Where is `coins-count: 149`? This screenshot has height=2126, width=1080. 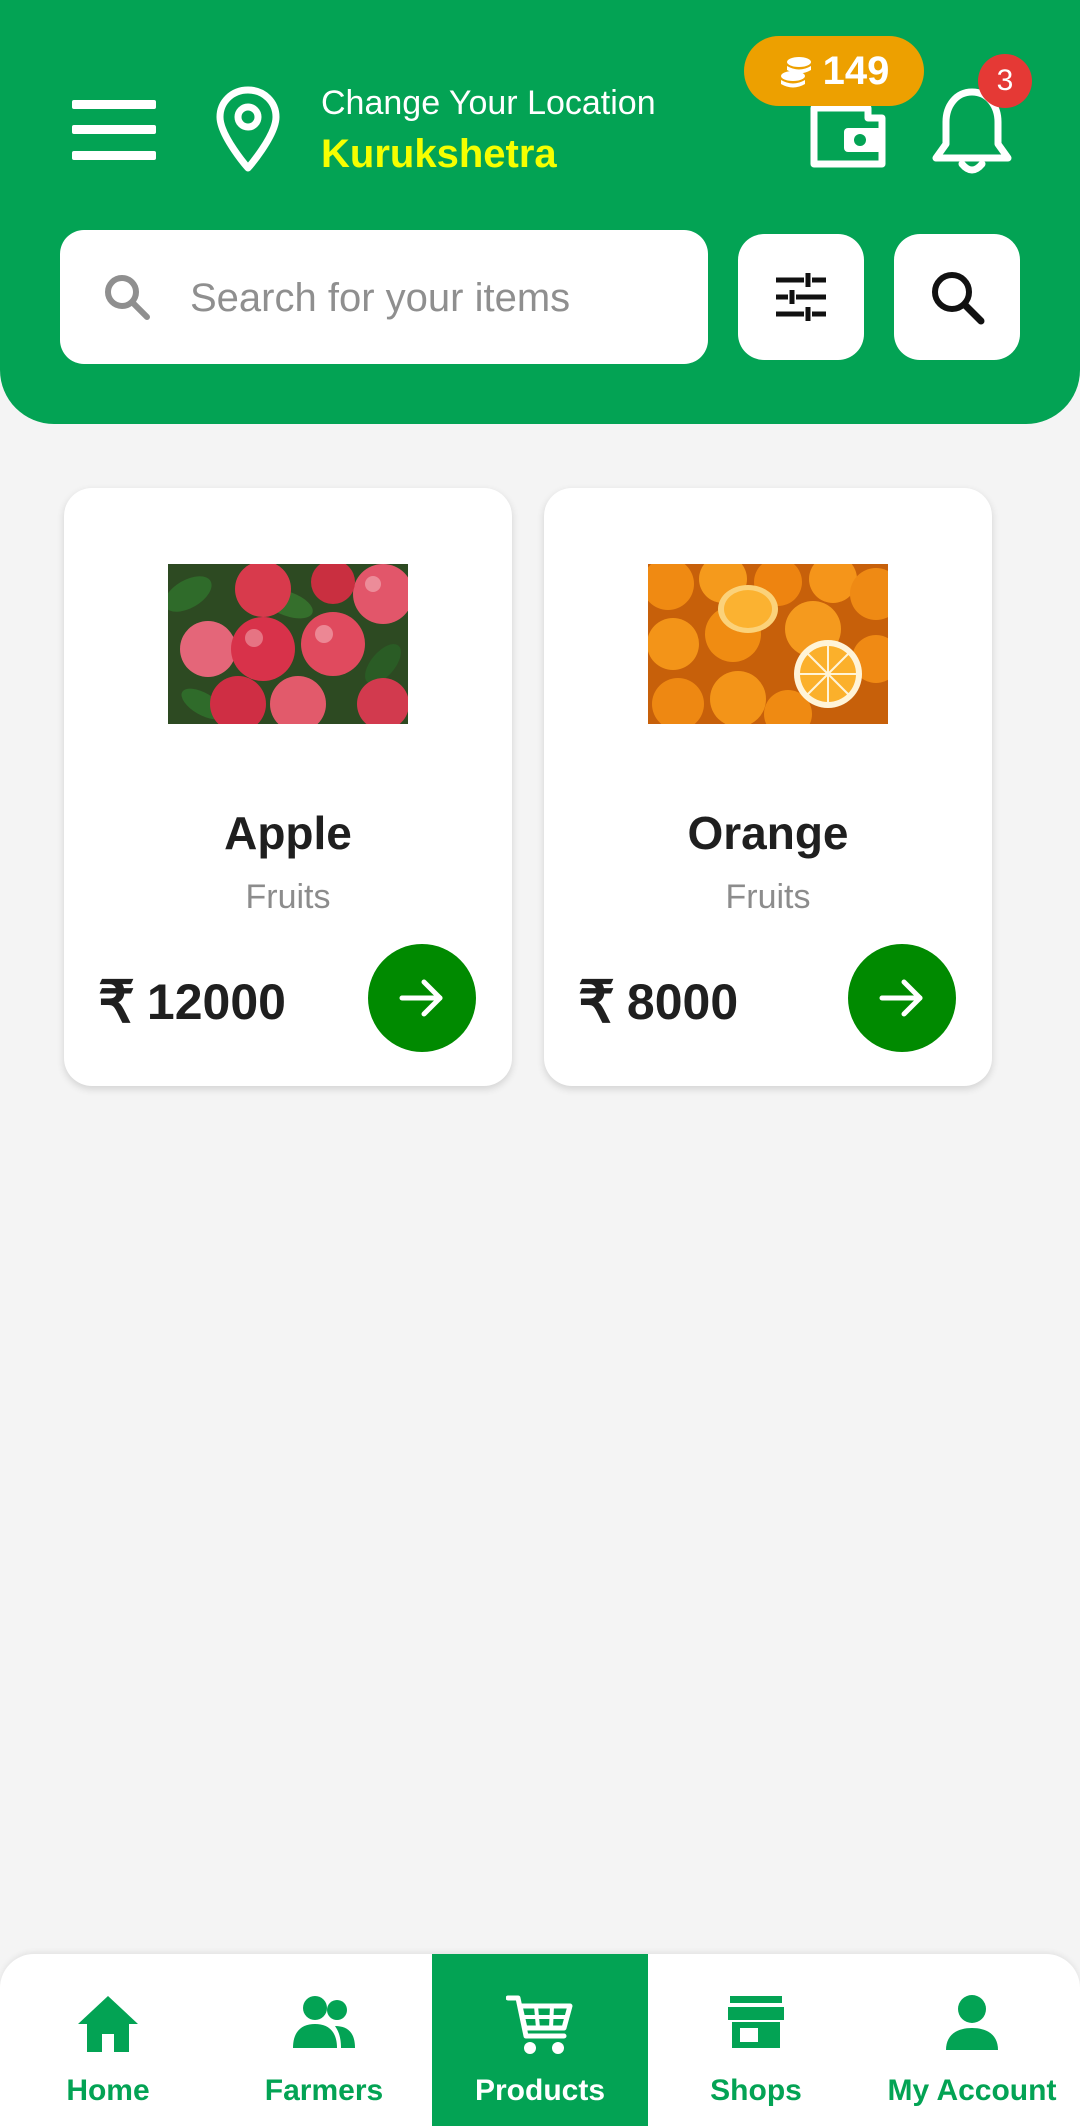
coins-count: 149 is located at coordinates (856, 70).